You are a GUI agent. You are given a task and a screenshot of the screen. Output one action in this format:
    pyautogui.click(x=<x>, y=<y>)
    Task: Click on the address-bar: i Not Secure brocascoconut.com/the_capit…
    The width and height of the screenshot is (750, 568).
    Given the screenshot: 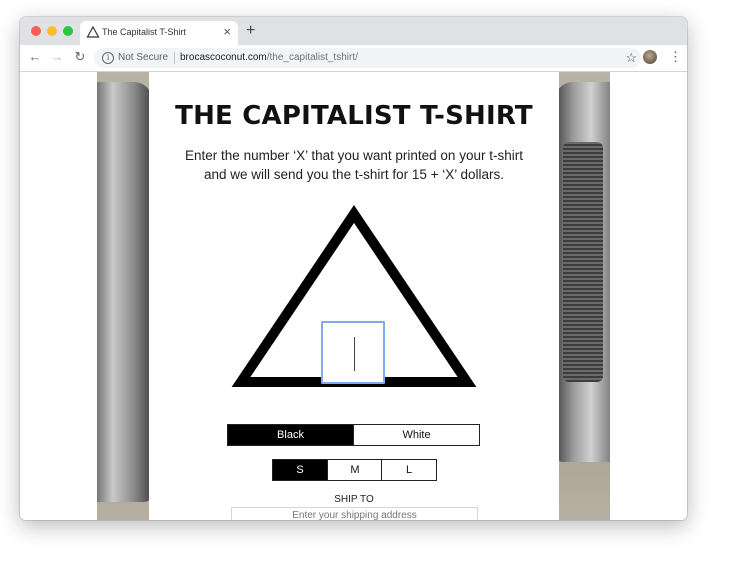 What is the action you would take?
    pyautogui.click(x=367, y=58)
    